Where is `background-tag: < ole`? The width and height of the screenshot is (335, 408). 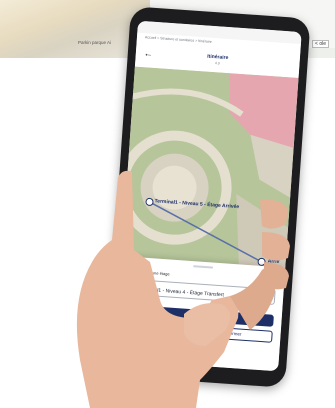 background-tag: < ole is located at coordinates (320, 44).